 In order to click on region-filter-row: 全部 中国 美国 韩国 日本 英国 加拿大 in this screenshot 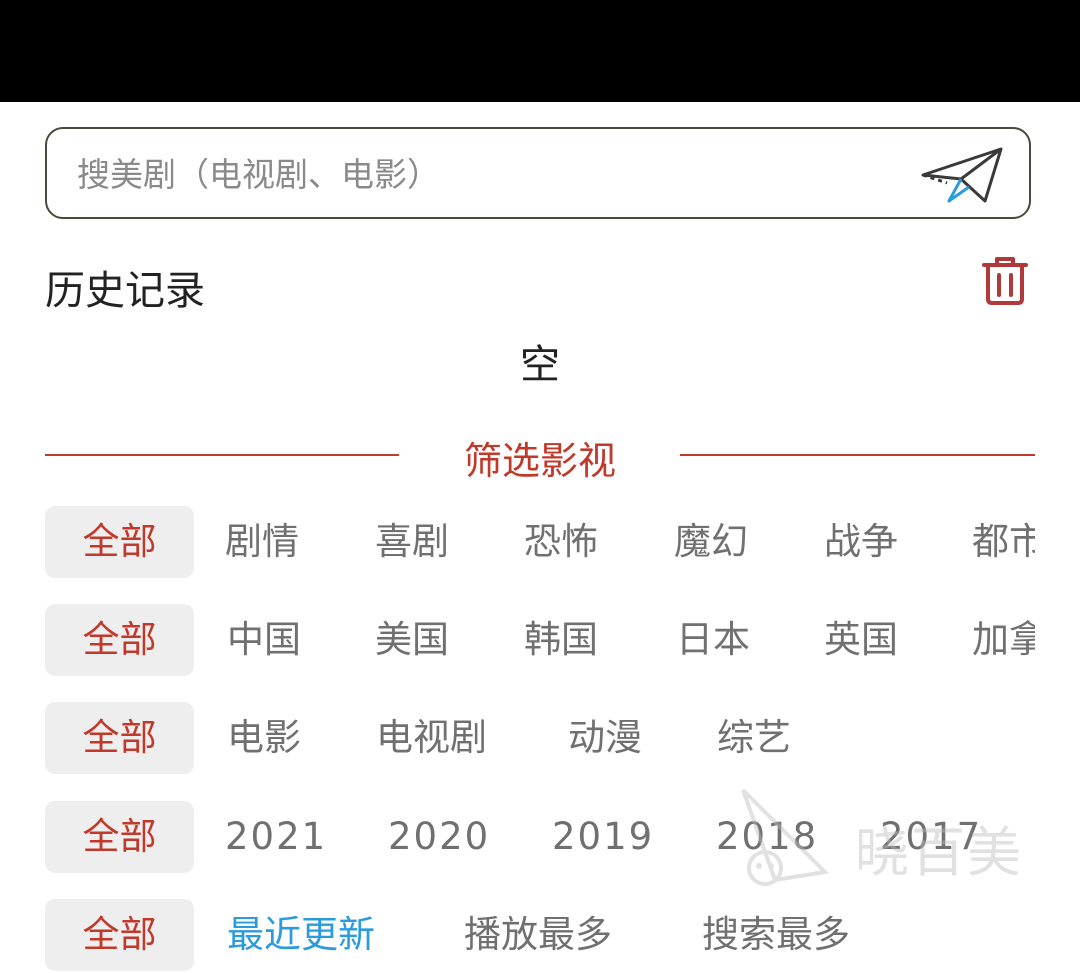, I will do `click(540, 641)`.